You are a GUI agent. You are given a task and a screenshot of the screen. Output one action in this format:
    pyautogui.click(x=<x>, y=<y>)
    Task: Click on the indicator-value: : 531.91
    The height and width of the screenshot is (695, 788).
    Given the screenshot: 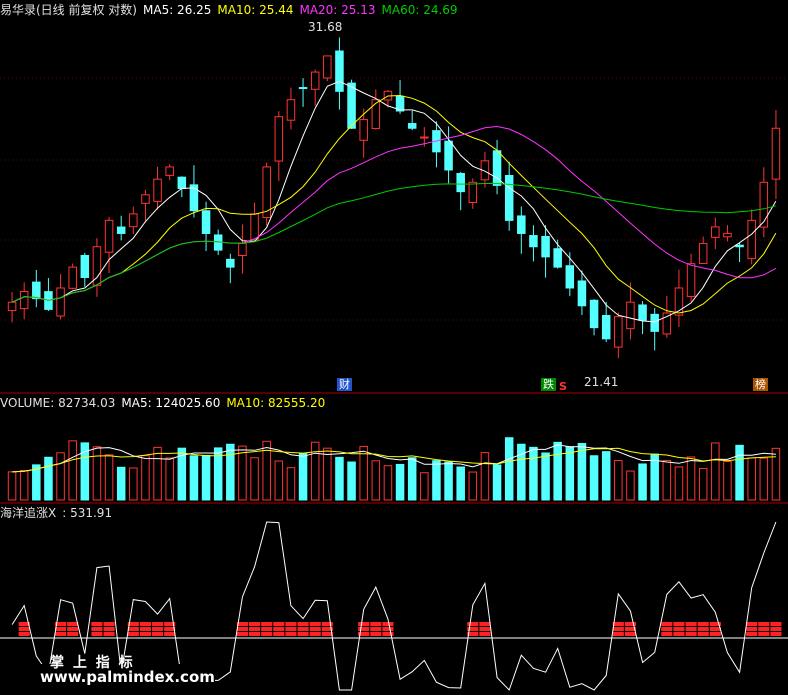 What is the action you would take?
    pyautogui.click(x=87, y=513)
    